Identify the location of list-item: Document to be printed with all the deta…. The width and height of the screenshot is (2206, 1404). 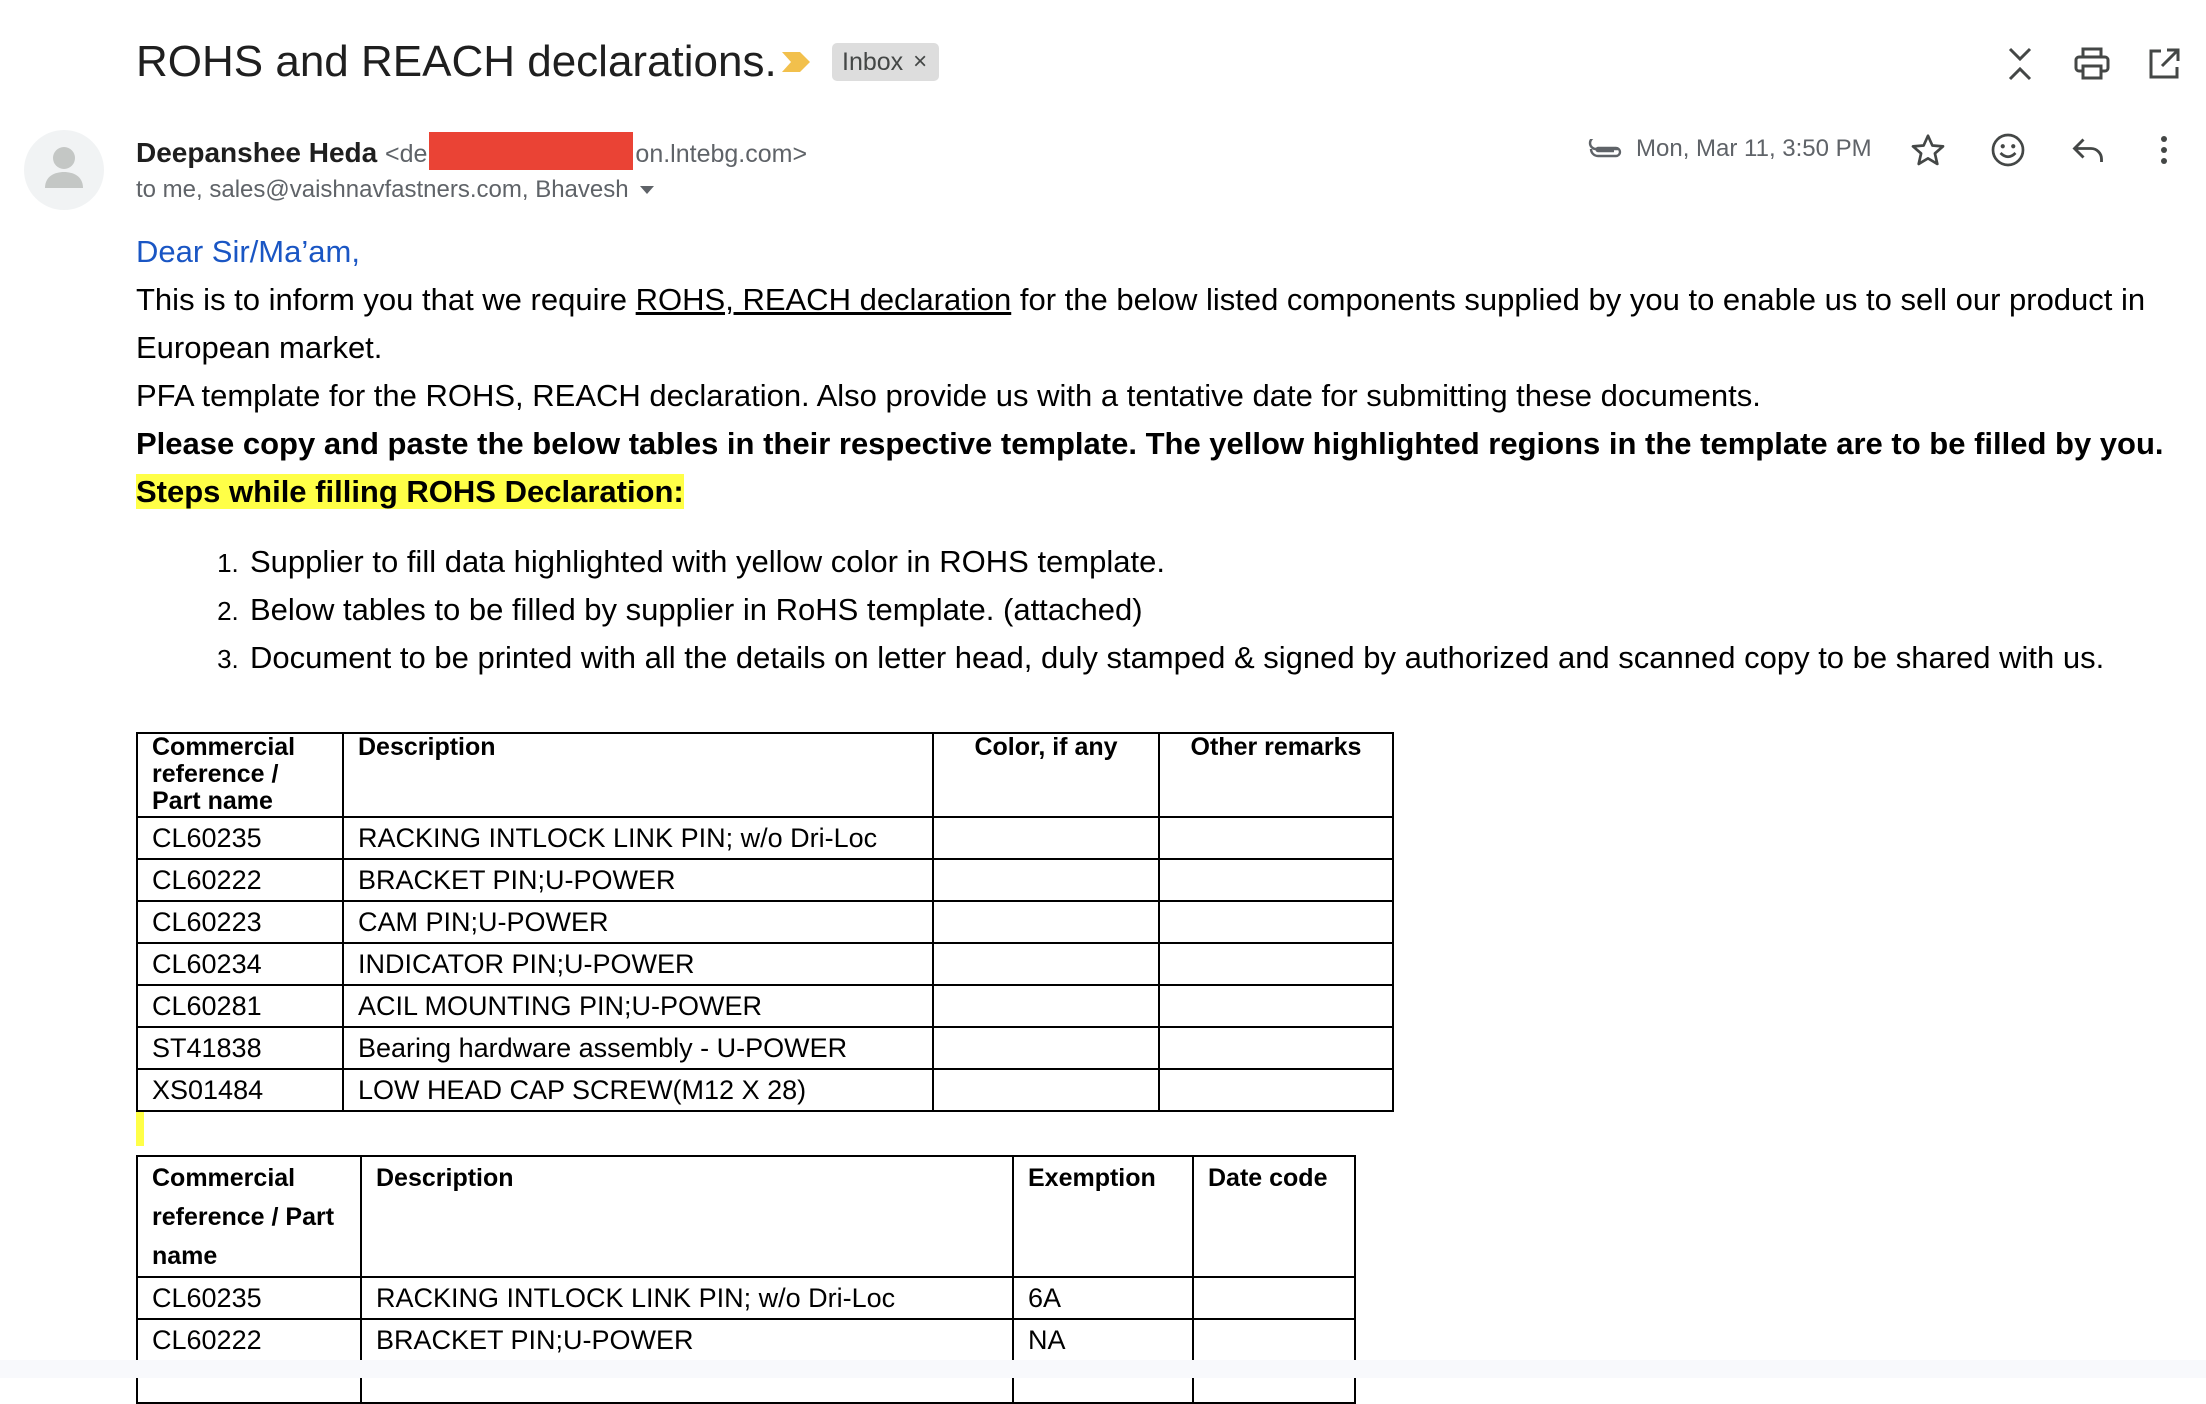
(1221, 658).